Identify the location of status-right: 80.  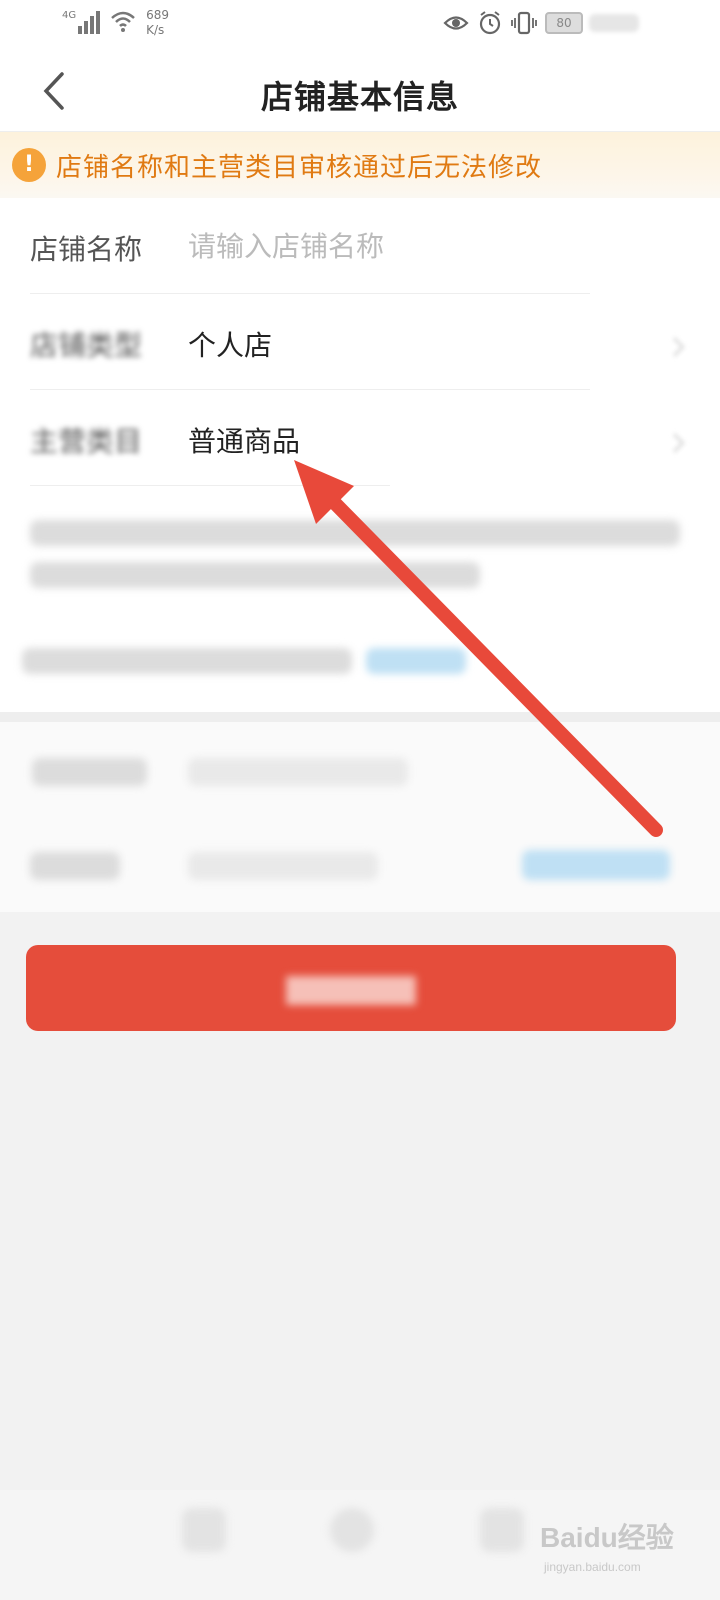
(541, 23).